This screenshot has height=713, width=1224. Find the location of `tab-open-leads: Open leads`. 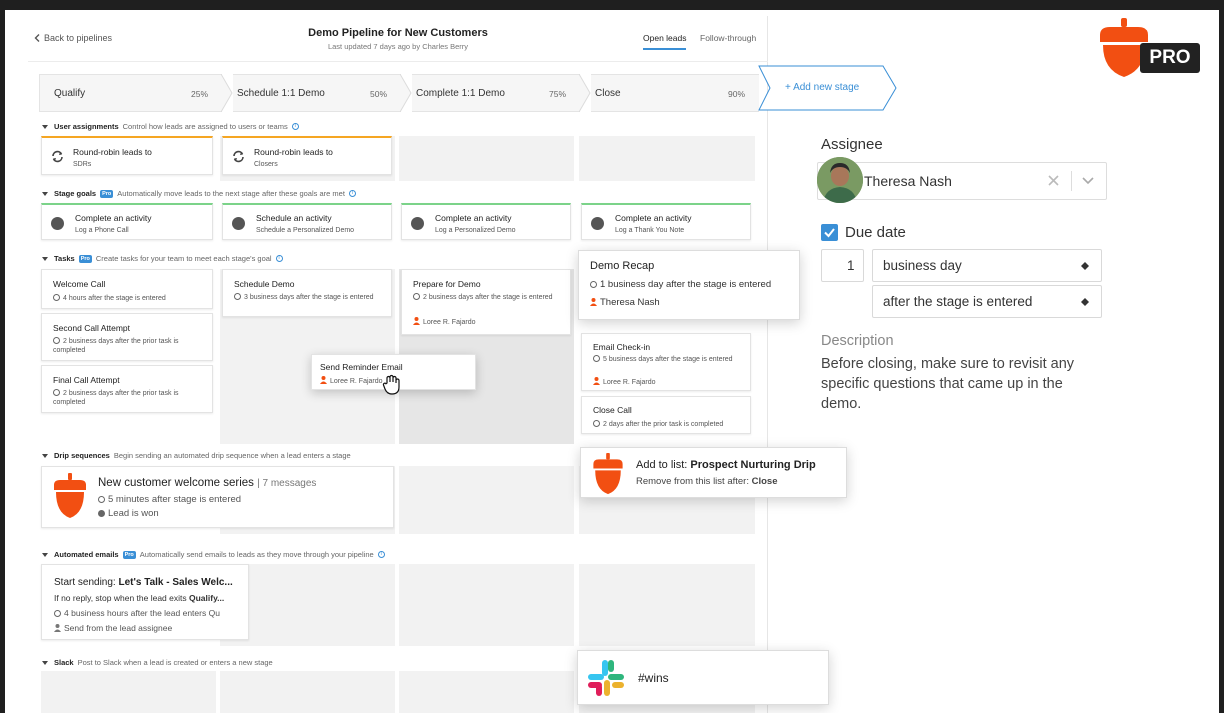

tab-open-leads: Open leads is located at coordinates (665, 41).